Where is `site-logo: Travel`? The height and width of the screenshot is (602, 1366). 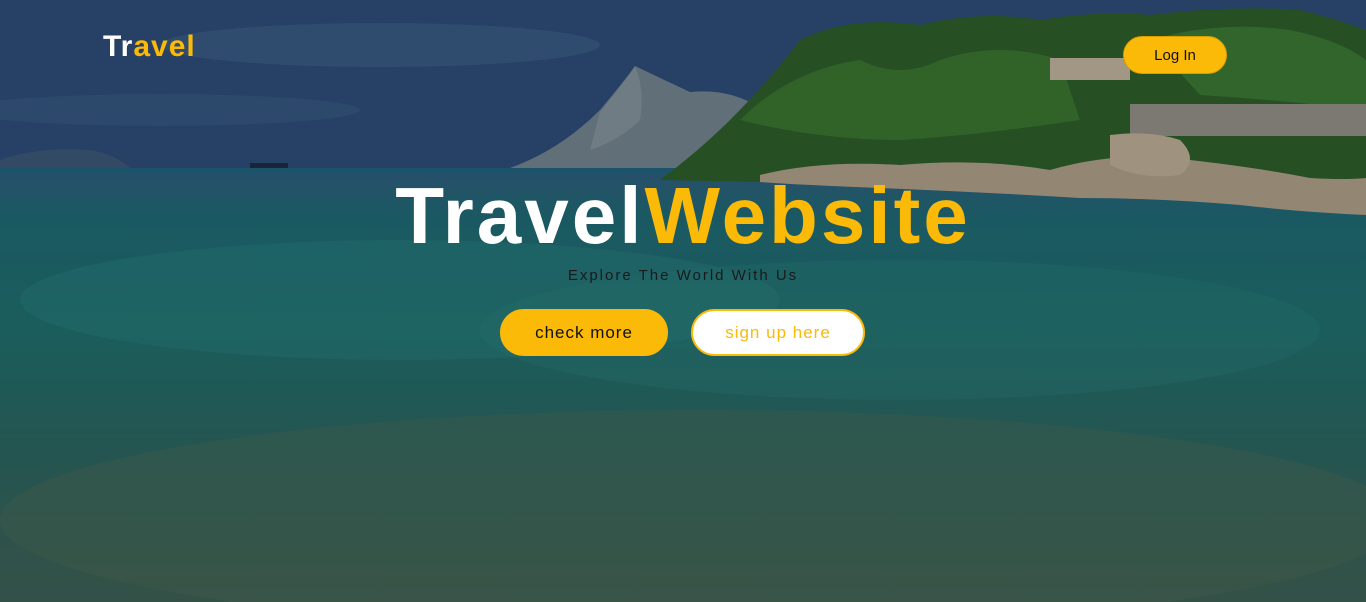 site-logo: Travel is located at coordinates (149, 47).